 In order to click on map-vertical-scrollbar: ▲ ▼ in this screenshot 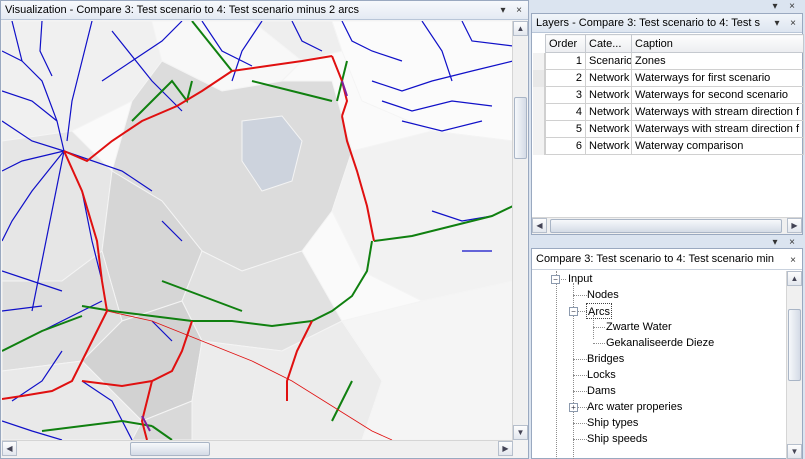, I will do `click(520, 230)`.